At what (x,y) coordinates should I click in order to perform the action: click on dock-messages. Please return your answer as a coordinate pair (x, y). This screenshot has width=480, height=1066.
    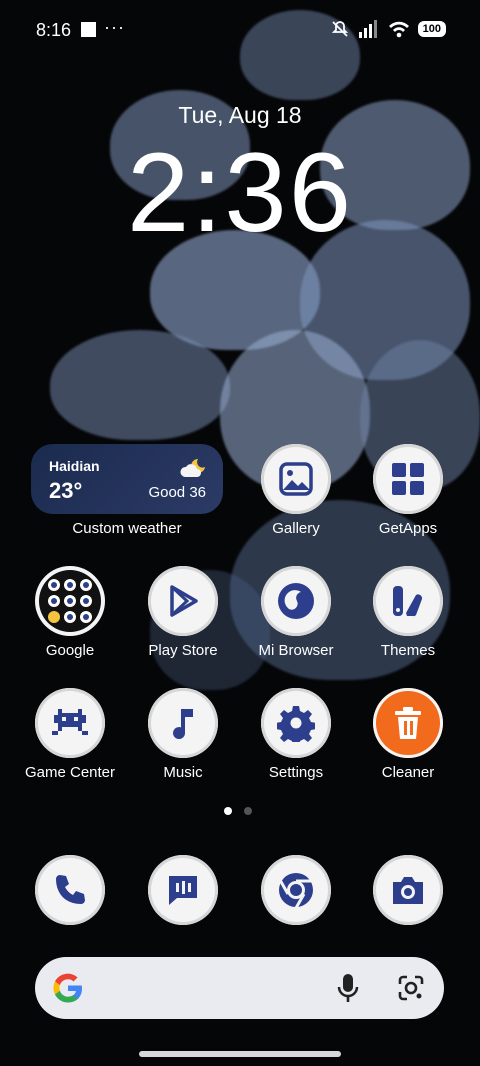
    Looking at the image, I should click on (183, 890).